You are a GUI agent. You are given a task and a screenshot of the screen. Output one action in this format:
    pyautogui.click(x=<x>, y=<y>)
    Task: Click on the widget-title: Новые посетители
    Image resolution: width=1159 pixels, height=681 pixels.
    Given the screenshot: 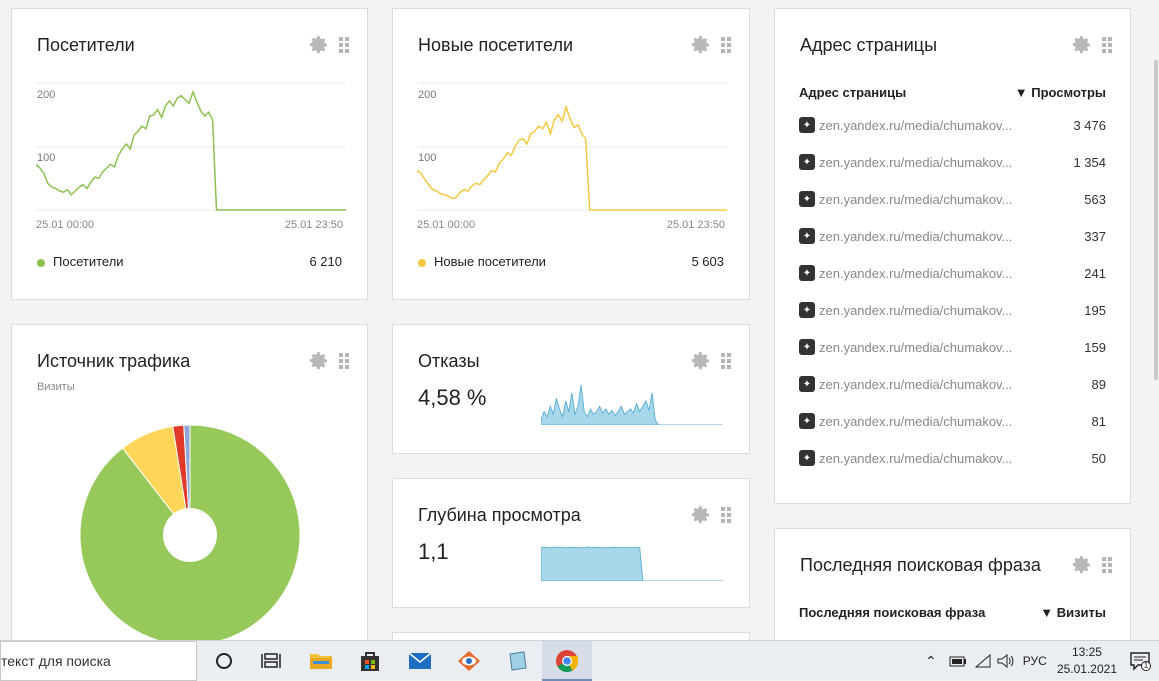 What is the action you would take?
    pyautogui.click(x=496, y=45)
    